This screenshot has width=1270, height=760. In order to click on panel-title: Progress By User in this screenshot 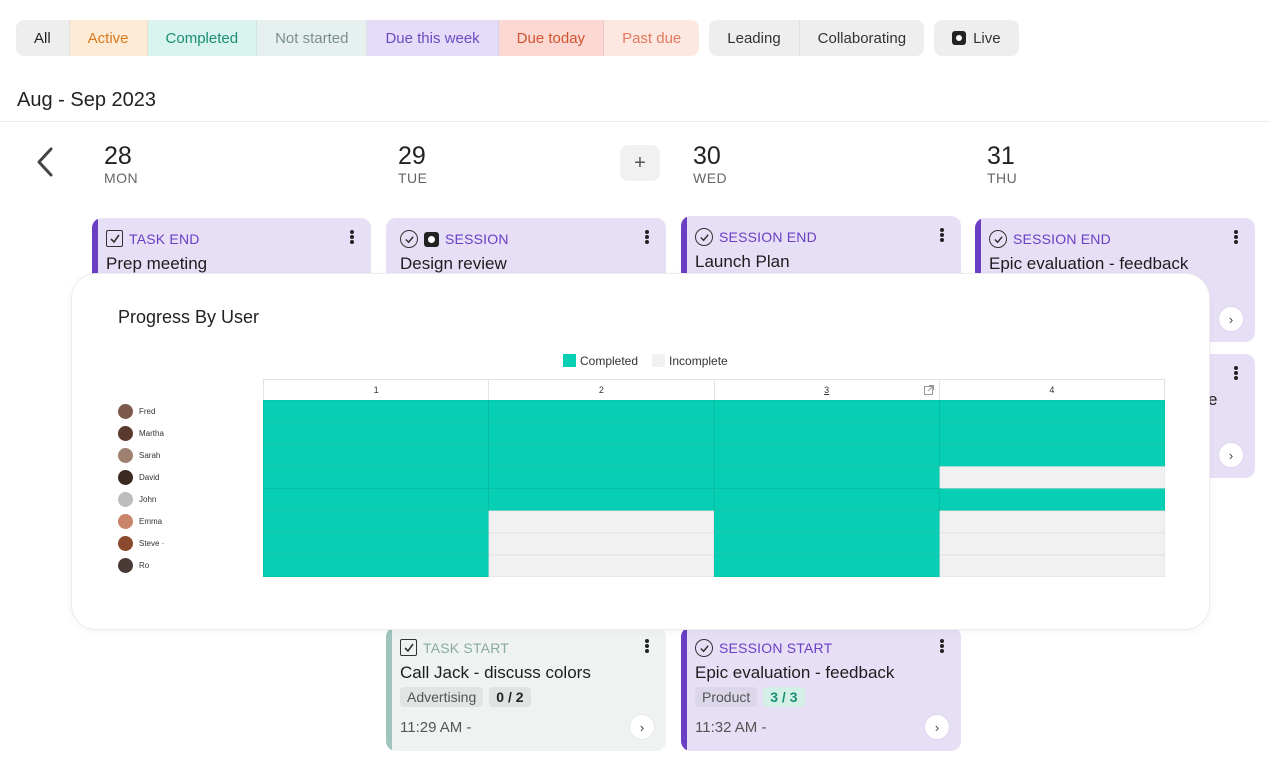, I will do `click(189, 317)`.